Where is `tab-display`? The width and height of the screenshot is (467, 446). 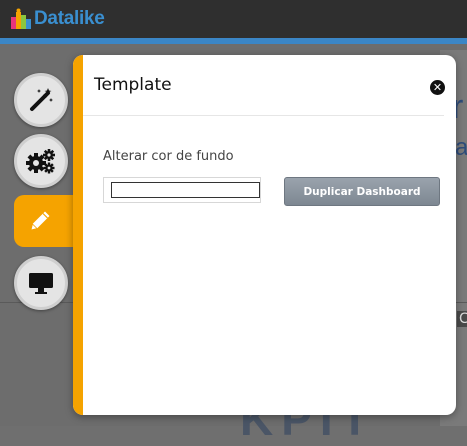
tab-display is located at coordinates (41, 283).